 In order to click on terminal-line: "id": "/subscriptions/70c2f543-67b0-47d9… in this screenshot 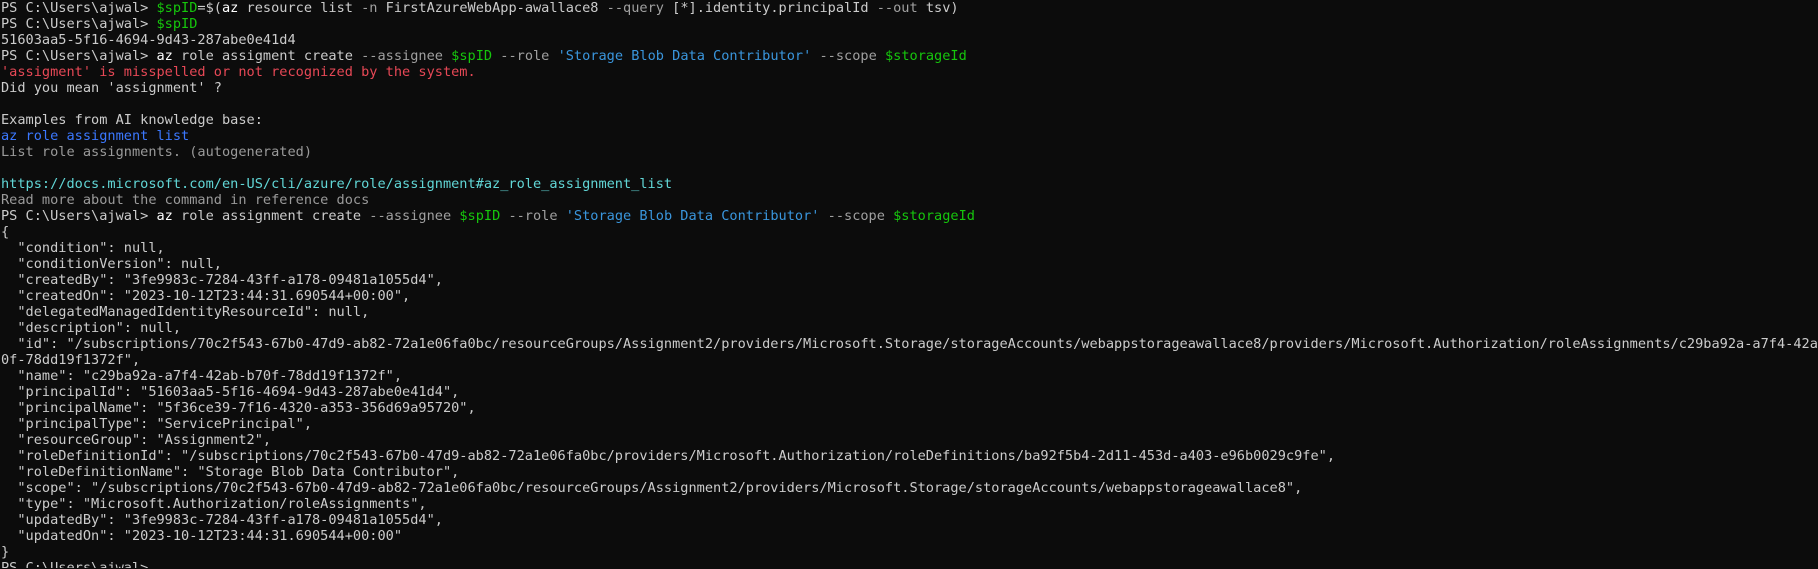, I will do `click(909, 344)`.